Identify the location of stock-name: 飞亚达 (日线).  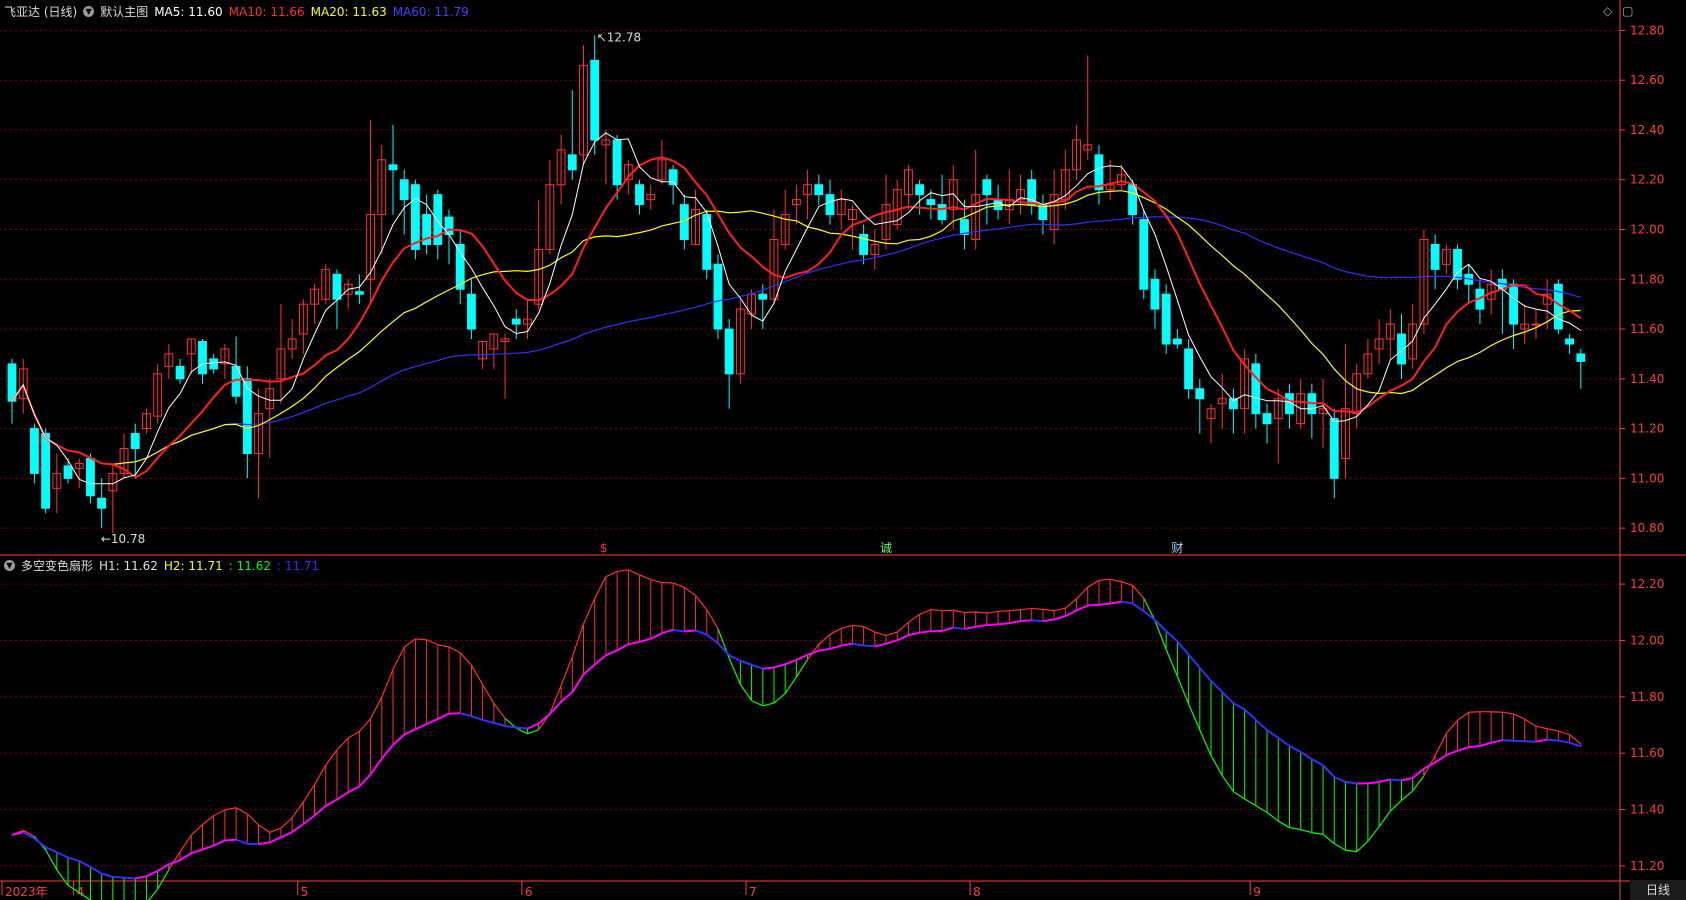
(40, 11).